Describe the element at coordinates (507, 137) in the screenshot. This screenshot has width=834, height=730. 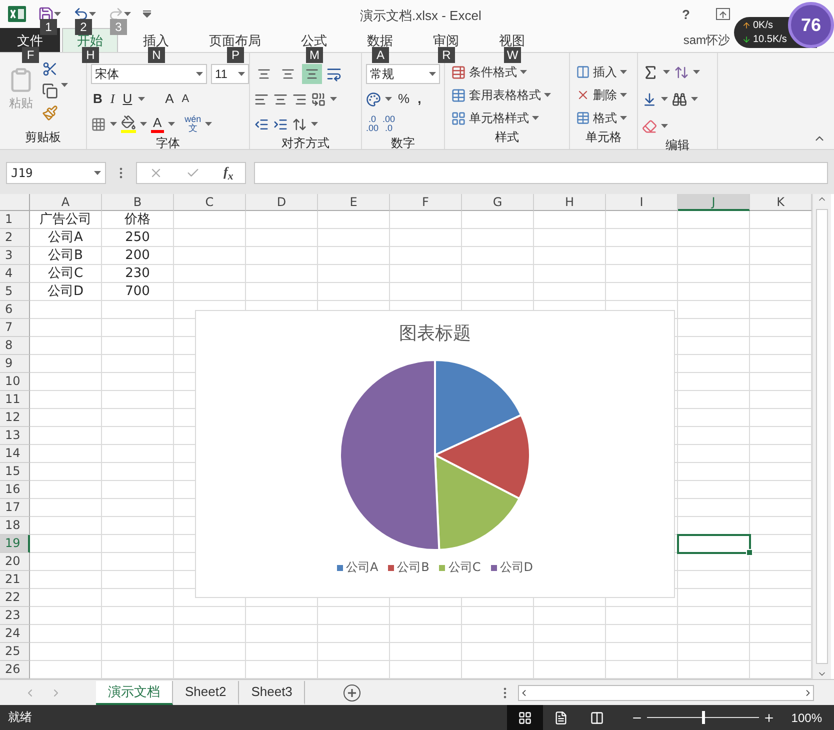
I see `group-label: 样式` at that location.